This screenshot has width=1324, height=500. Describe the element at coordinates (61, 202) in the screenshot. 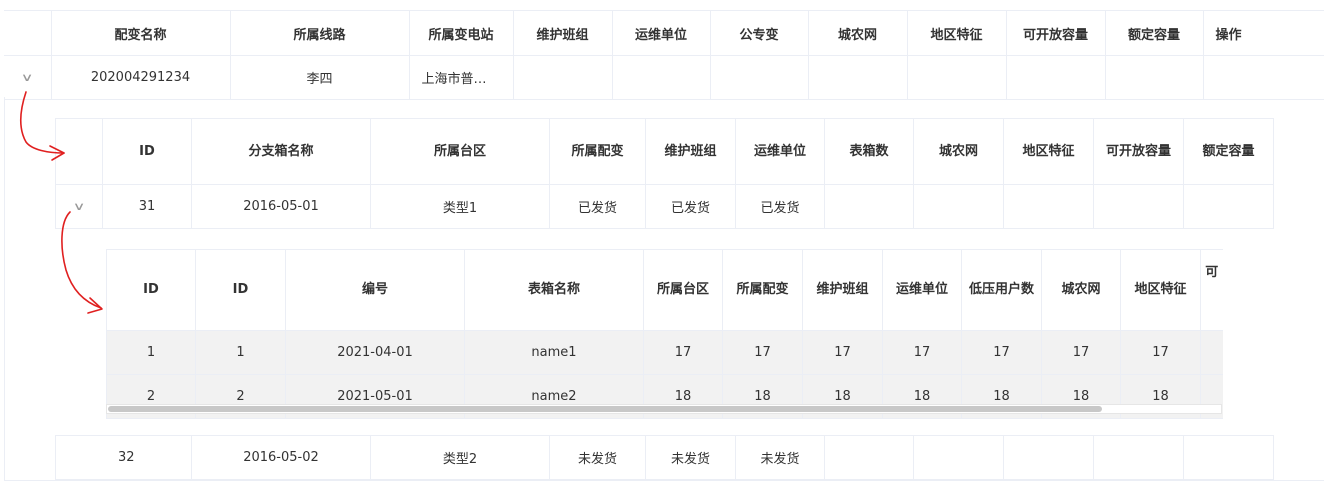

I see `annotation-arrows` at that location.